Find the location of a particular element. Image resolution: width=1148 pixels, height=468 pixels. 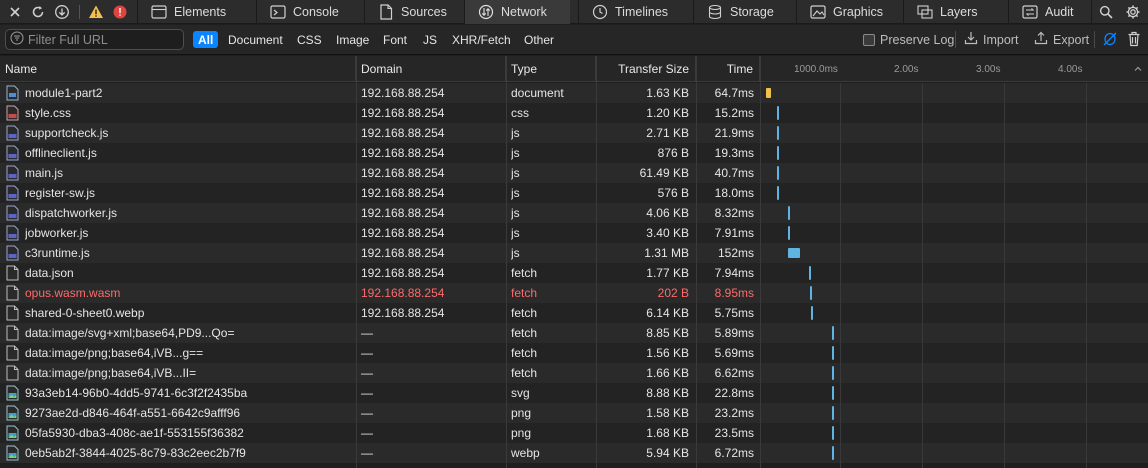

request-type: fetch is located at coordinates (524, 333).